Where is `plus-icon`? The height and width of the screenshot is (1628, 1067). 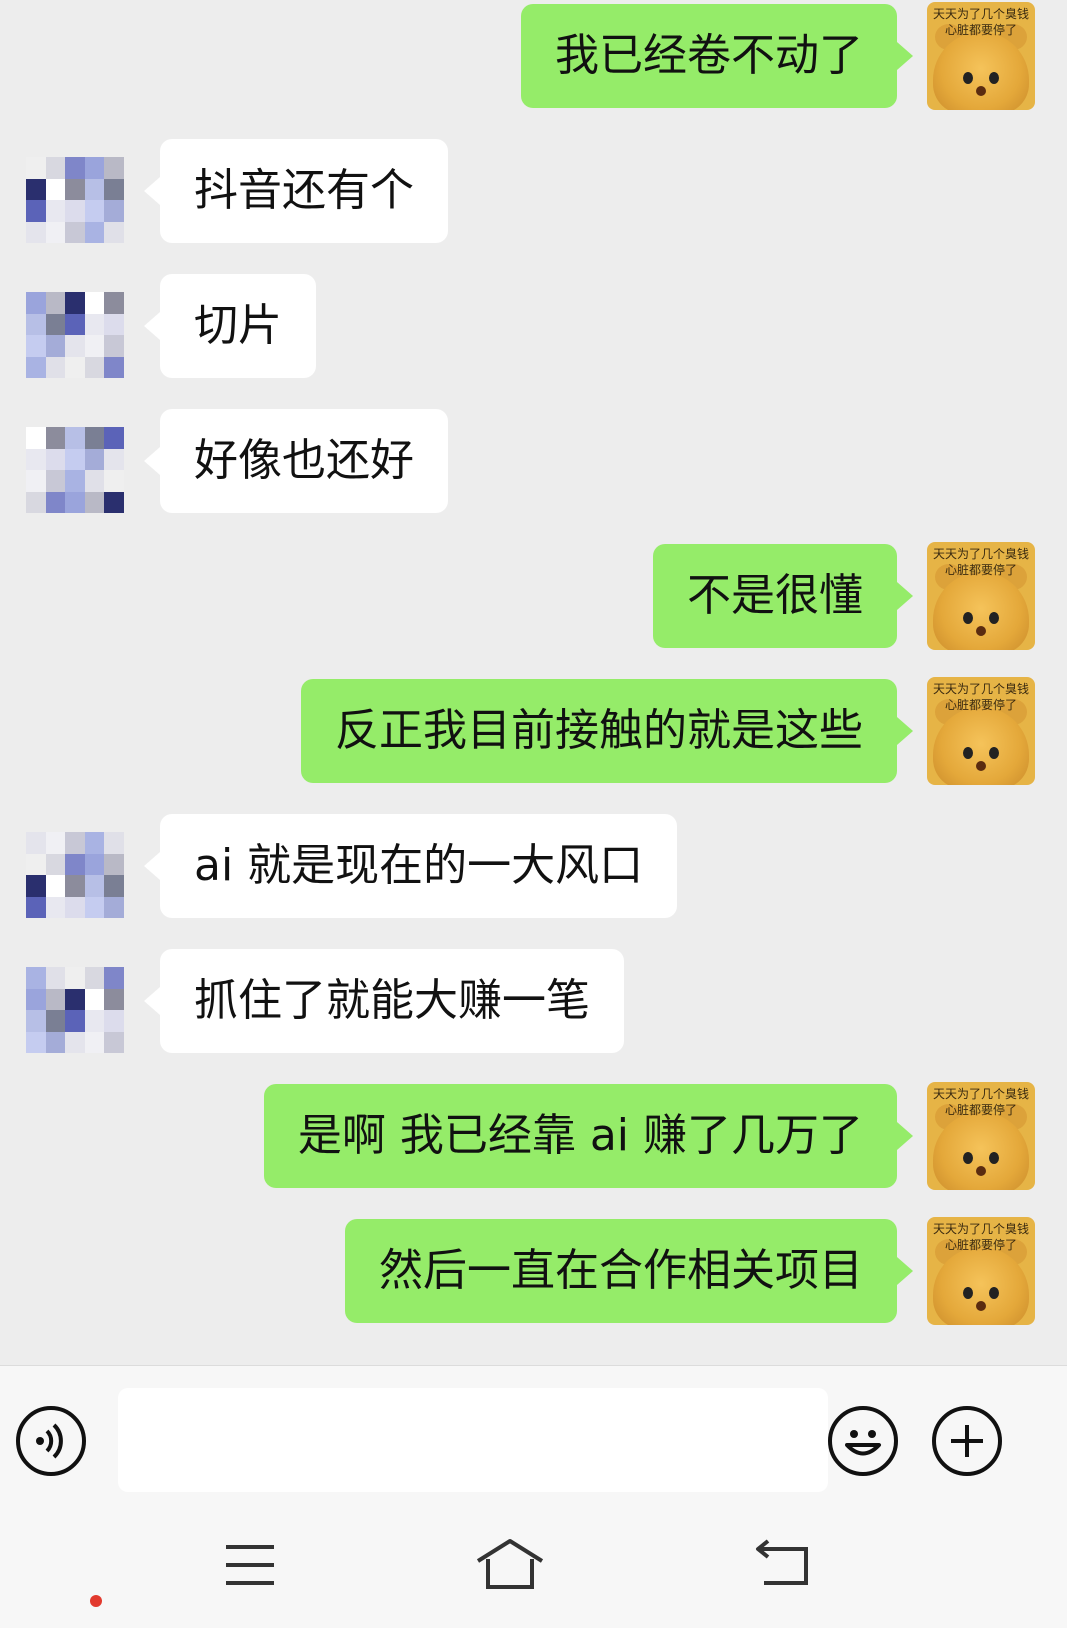 plus-icon is located at coordinates (967, 1441).